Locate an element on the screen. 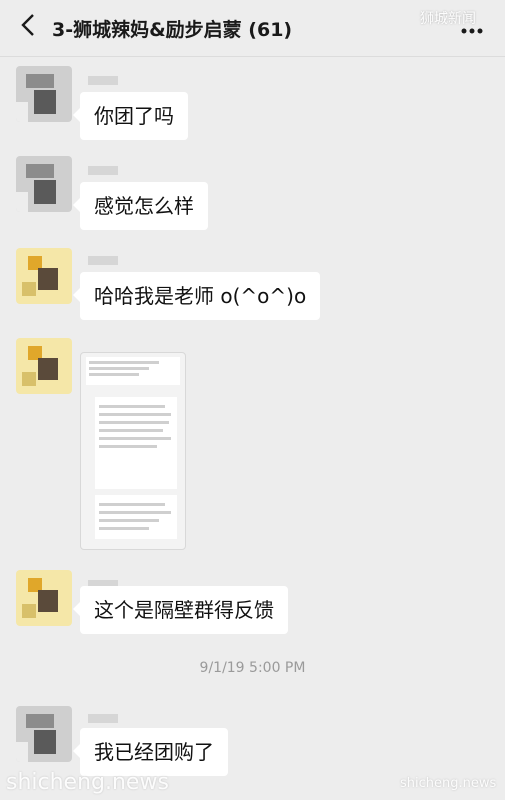 Image resolution: width=505 pixels, height=800 pixels. watermark-bottom-right: shicheng.news is located at coordinates (448, 783).